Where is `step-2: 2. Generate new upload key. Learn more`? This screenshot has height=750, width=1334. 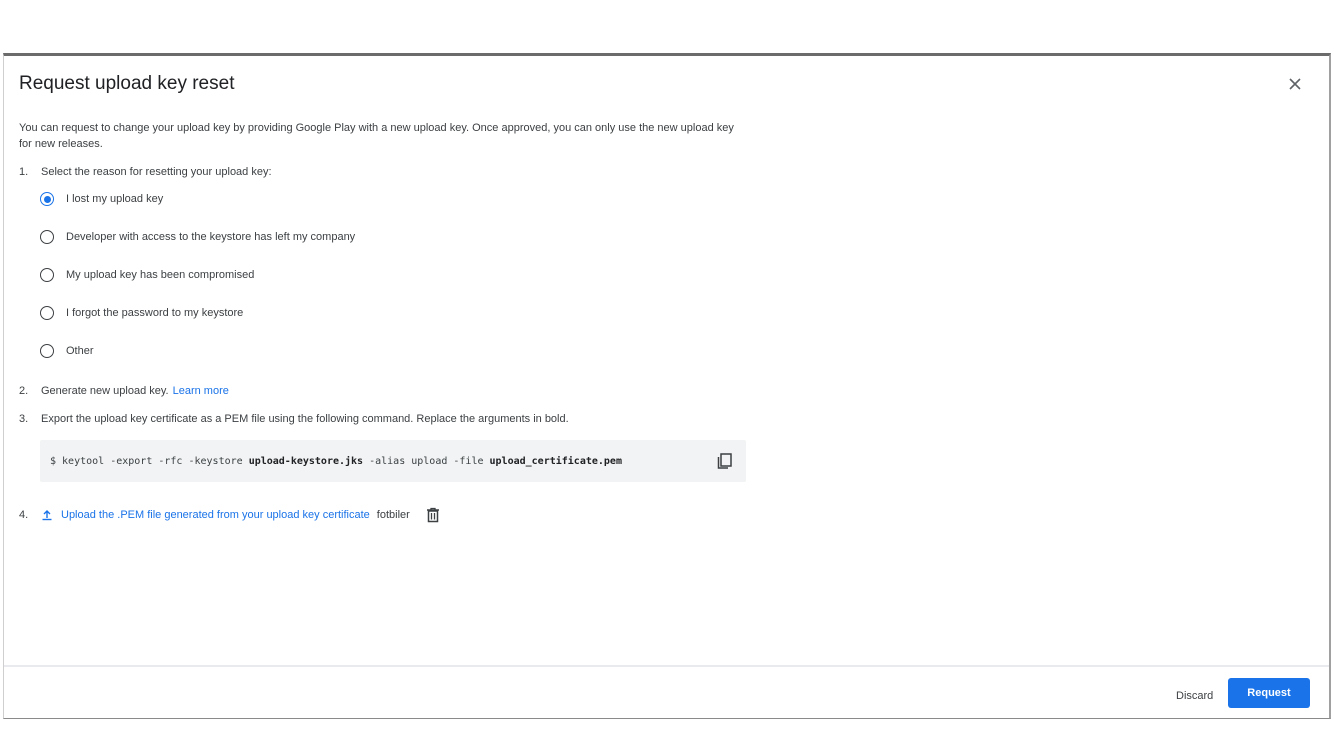 step-2: 2. Generate new upload key. Learn more is located at coordinates (124, 391).